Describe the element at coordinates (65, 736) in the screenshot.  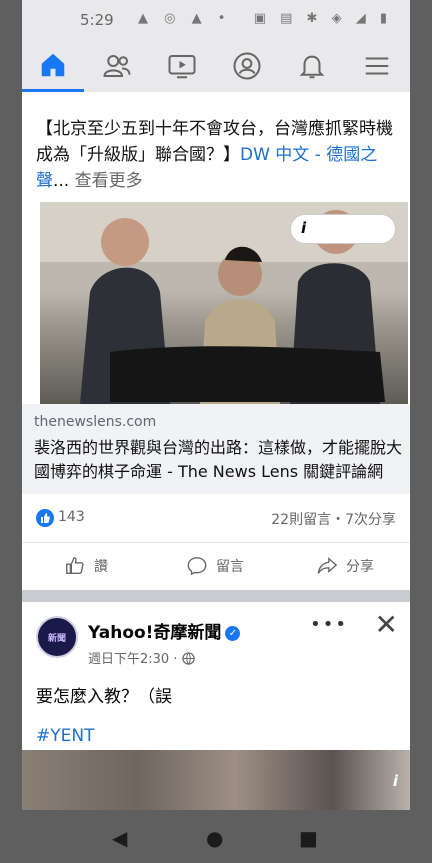
I see `hashtag-link: #YENT` at that location.